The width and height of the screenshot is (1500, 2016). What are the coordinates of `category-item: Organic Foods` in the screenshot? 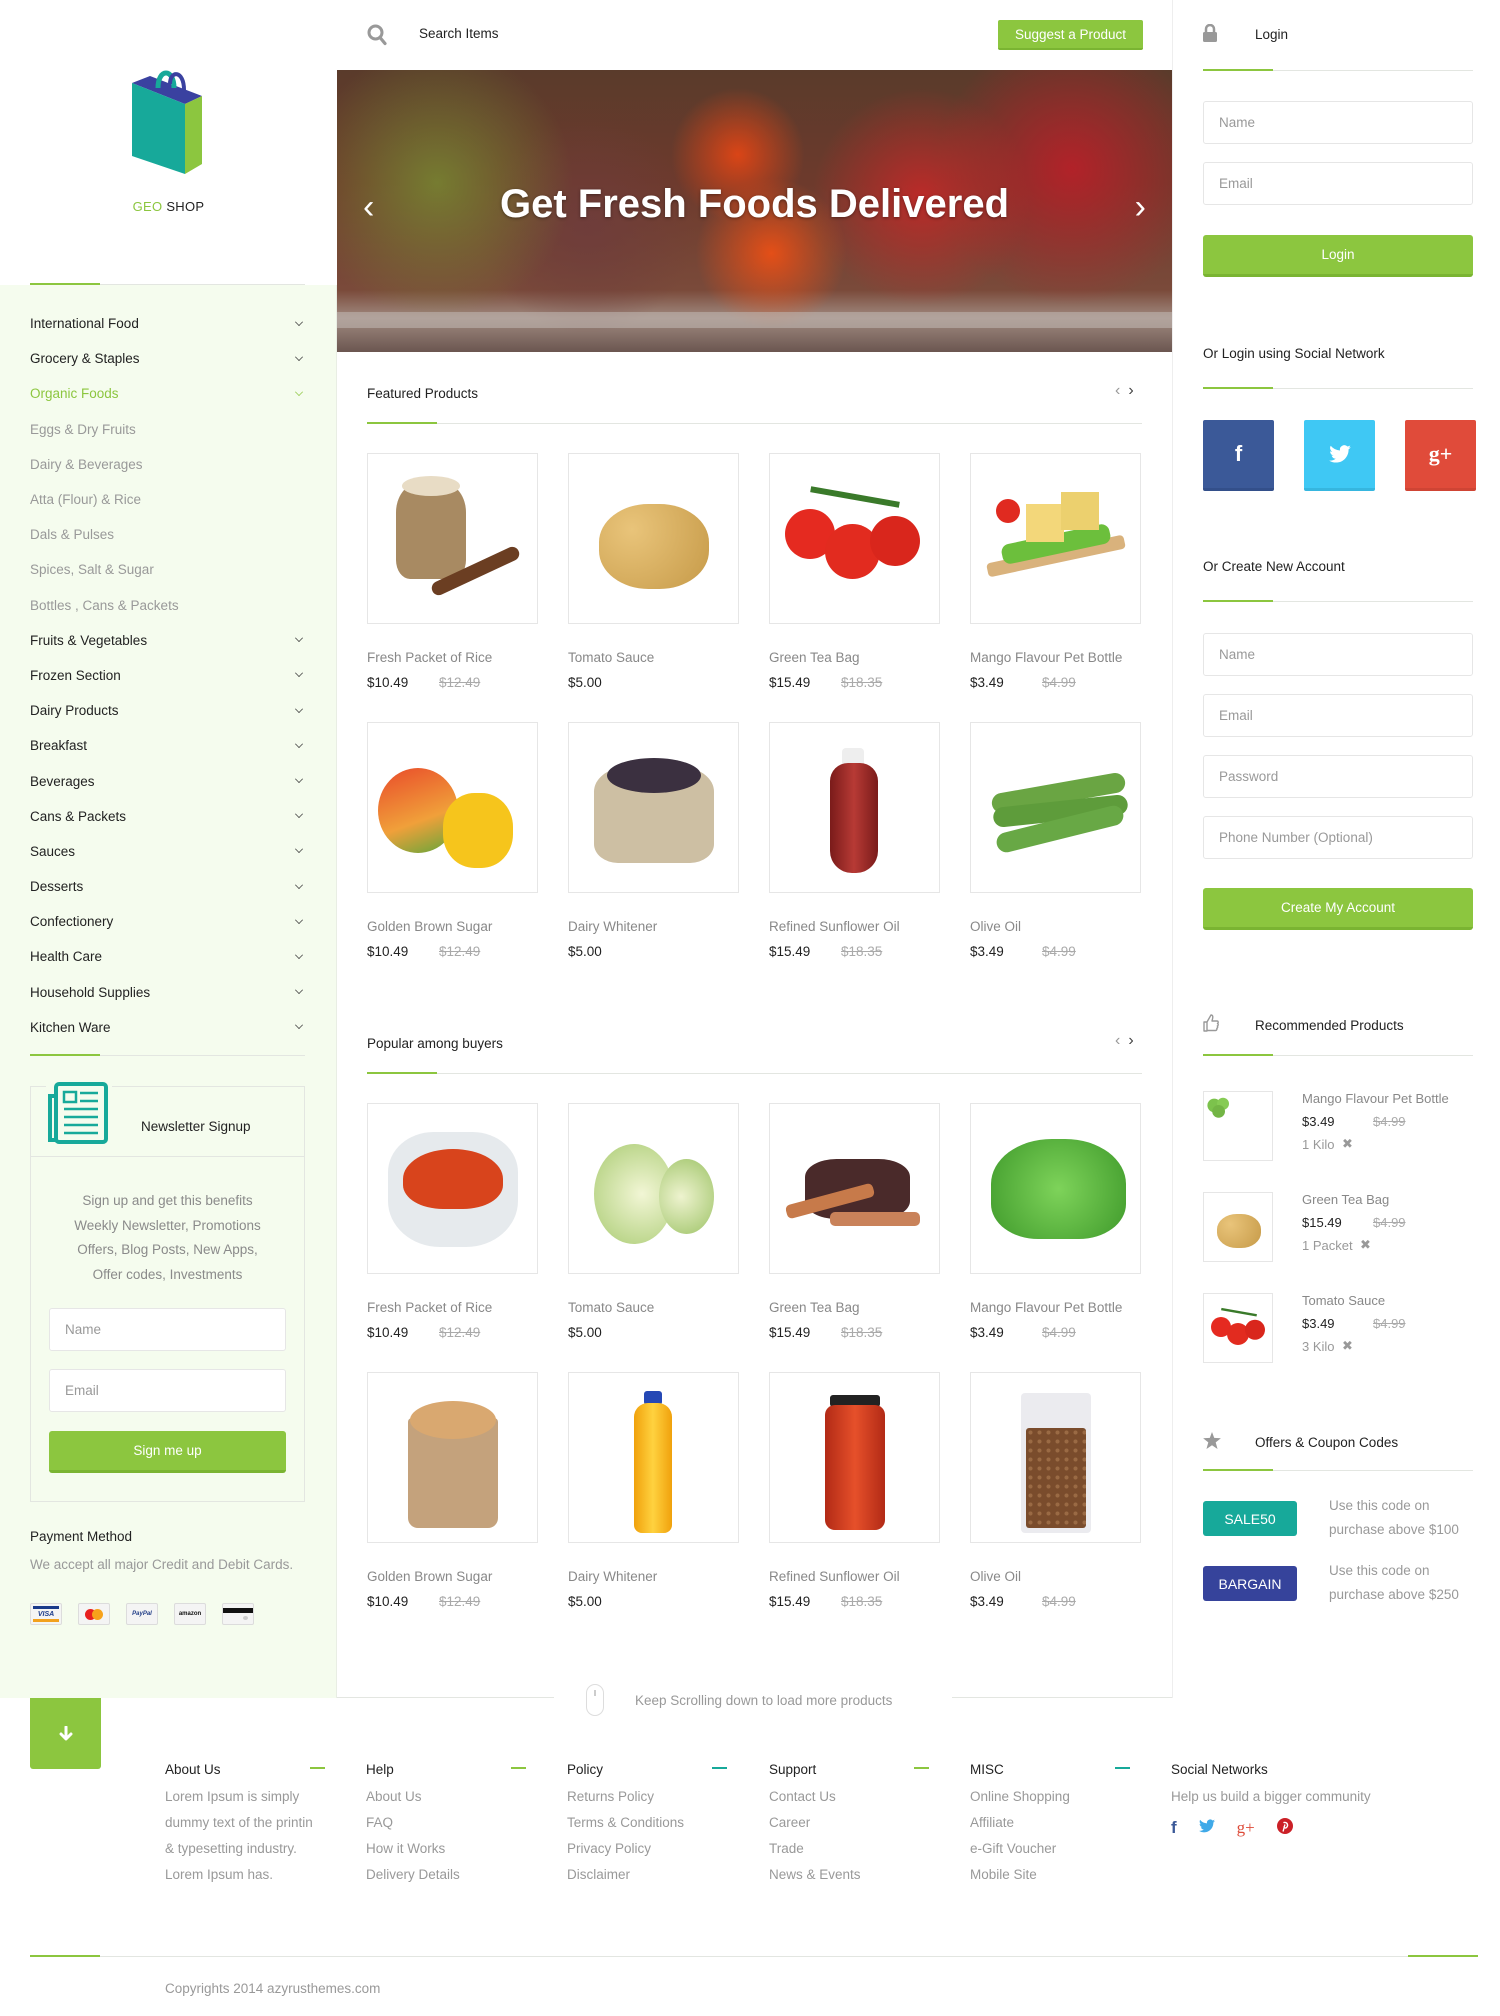 It's located at (167, 393).